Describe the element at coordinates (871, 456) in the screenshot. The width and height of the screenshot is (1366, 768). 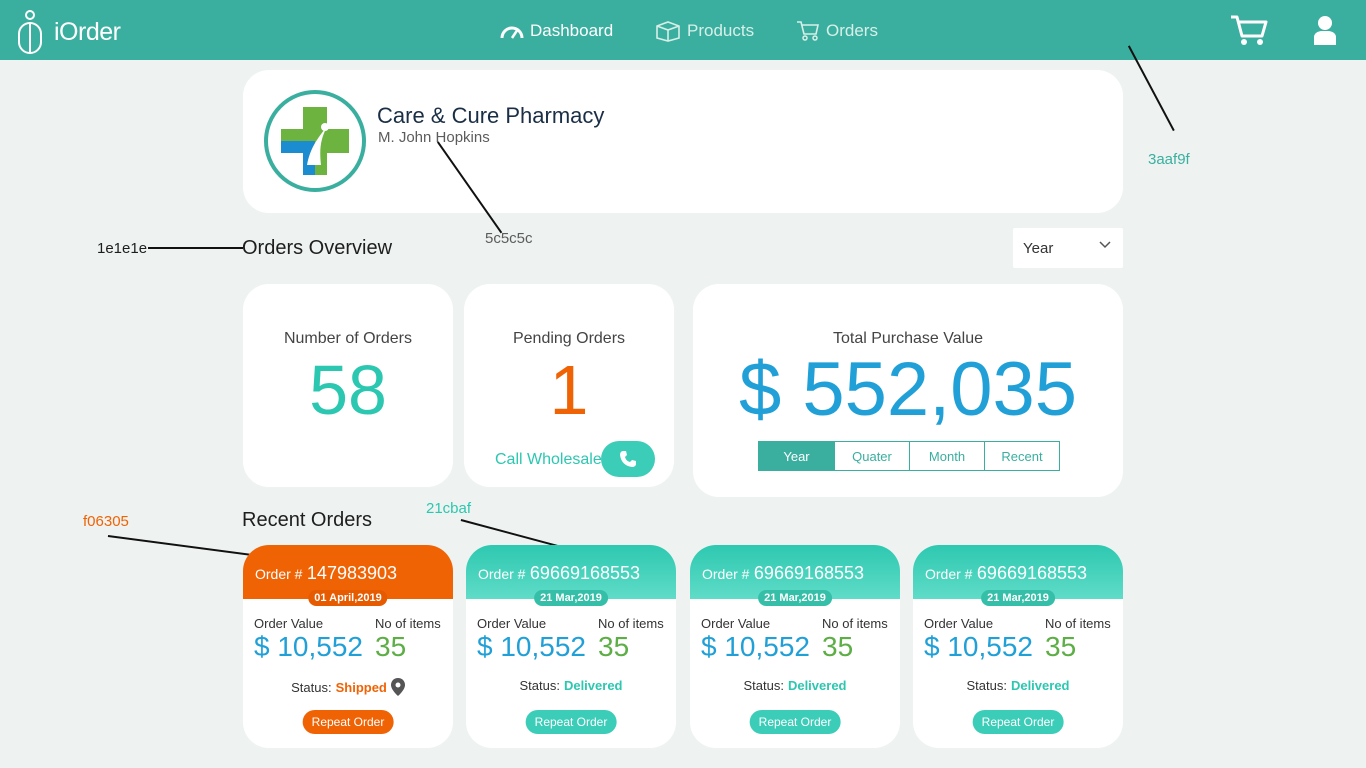
I see `tab-quarter: Quater` at that location.